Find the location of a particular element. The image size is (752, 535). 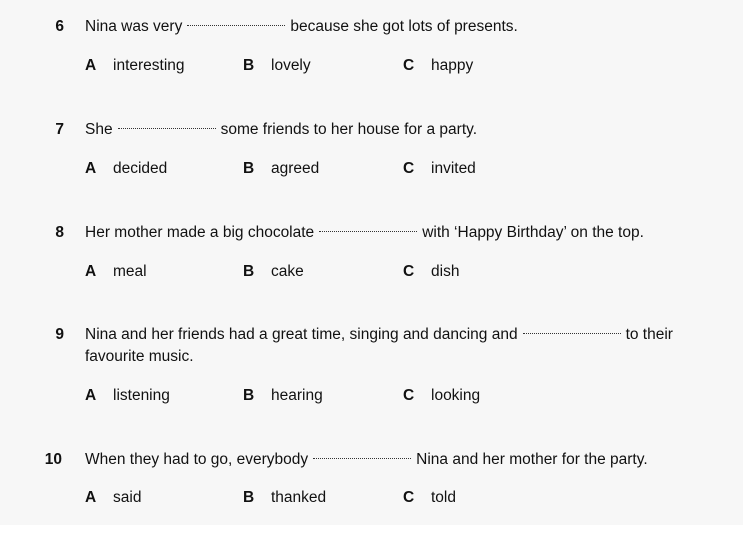

option-c: Cinvited is located at coordinates (439, 169).